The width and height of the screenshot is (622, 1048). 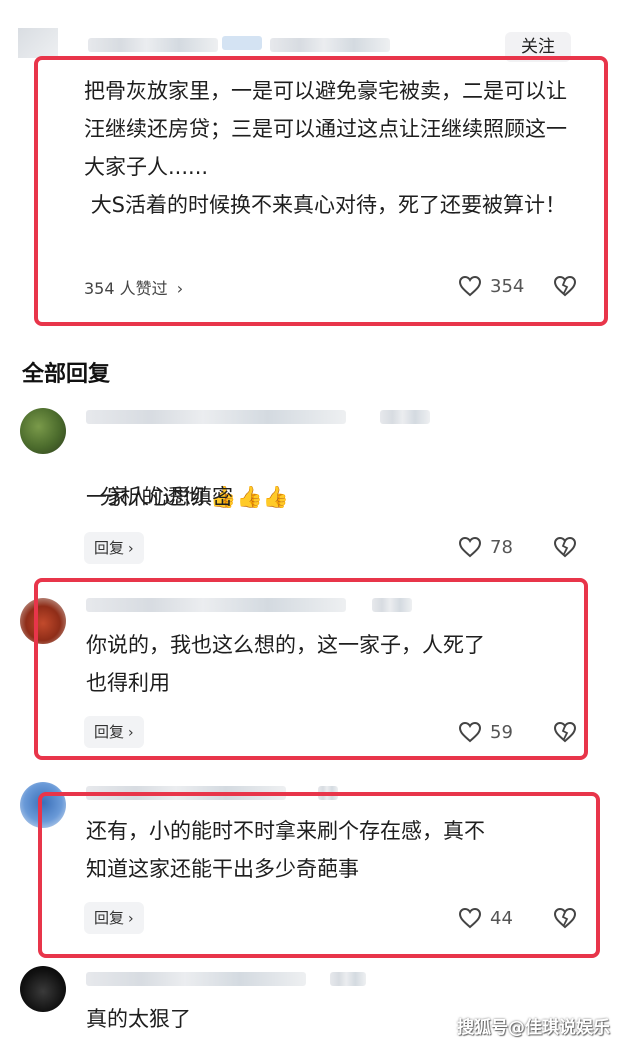 What do you see at coordinates (153, 45) in the screenshot?
I see `top-comment-username` at bounding box center [153, 45].